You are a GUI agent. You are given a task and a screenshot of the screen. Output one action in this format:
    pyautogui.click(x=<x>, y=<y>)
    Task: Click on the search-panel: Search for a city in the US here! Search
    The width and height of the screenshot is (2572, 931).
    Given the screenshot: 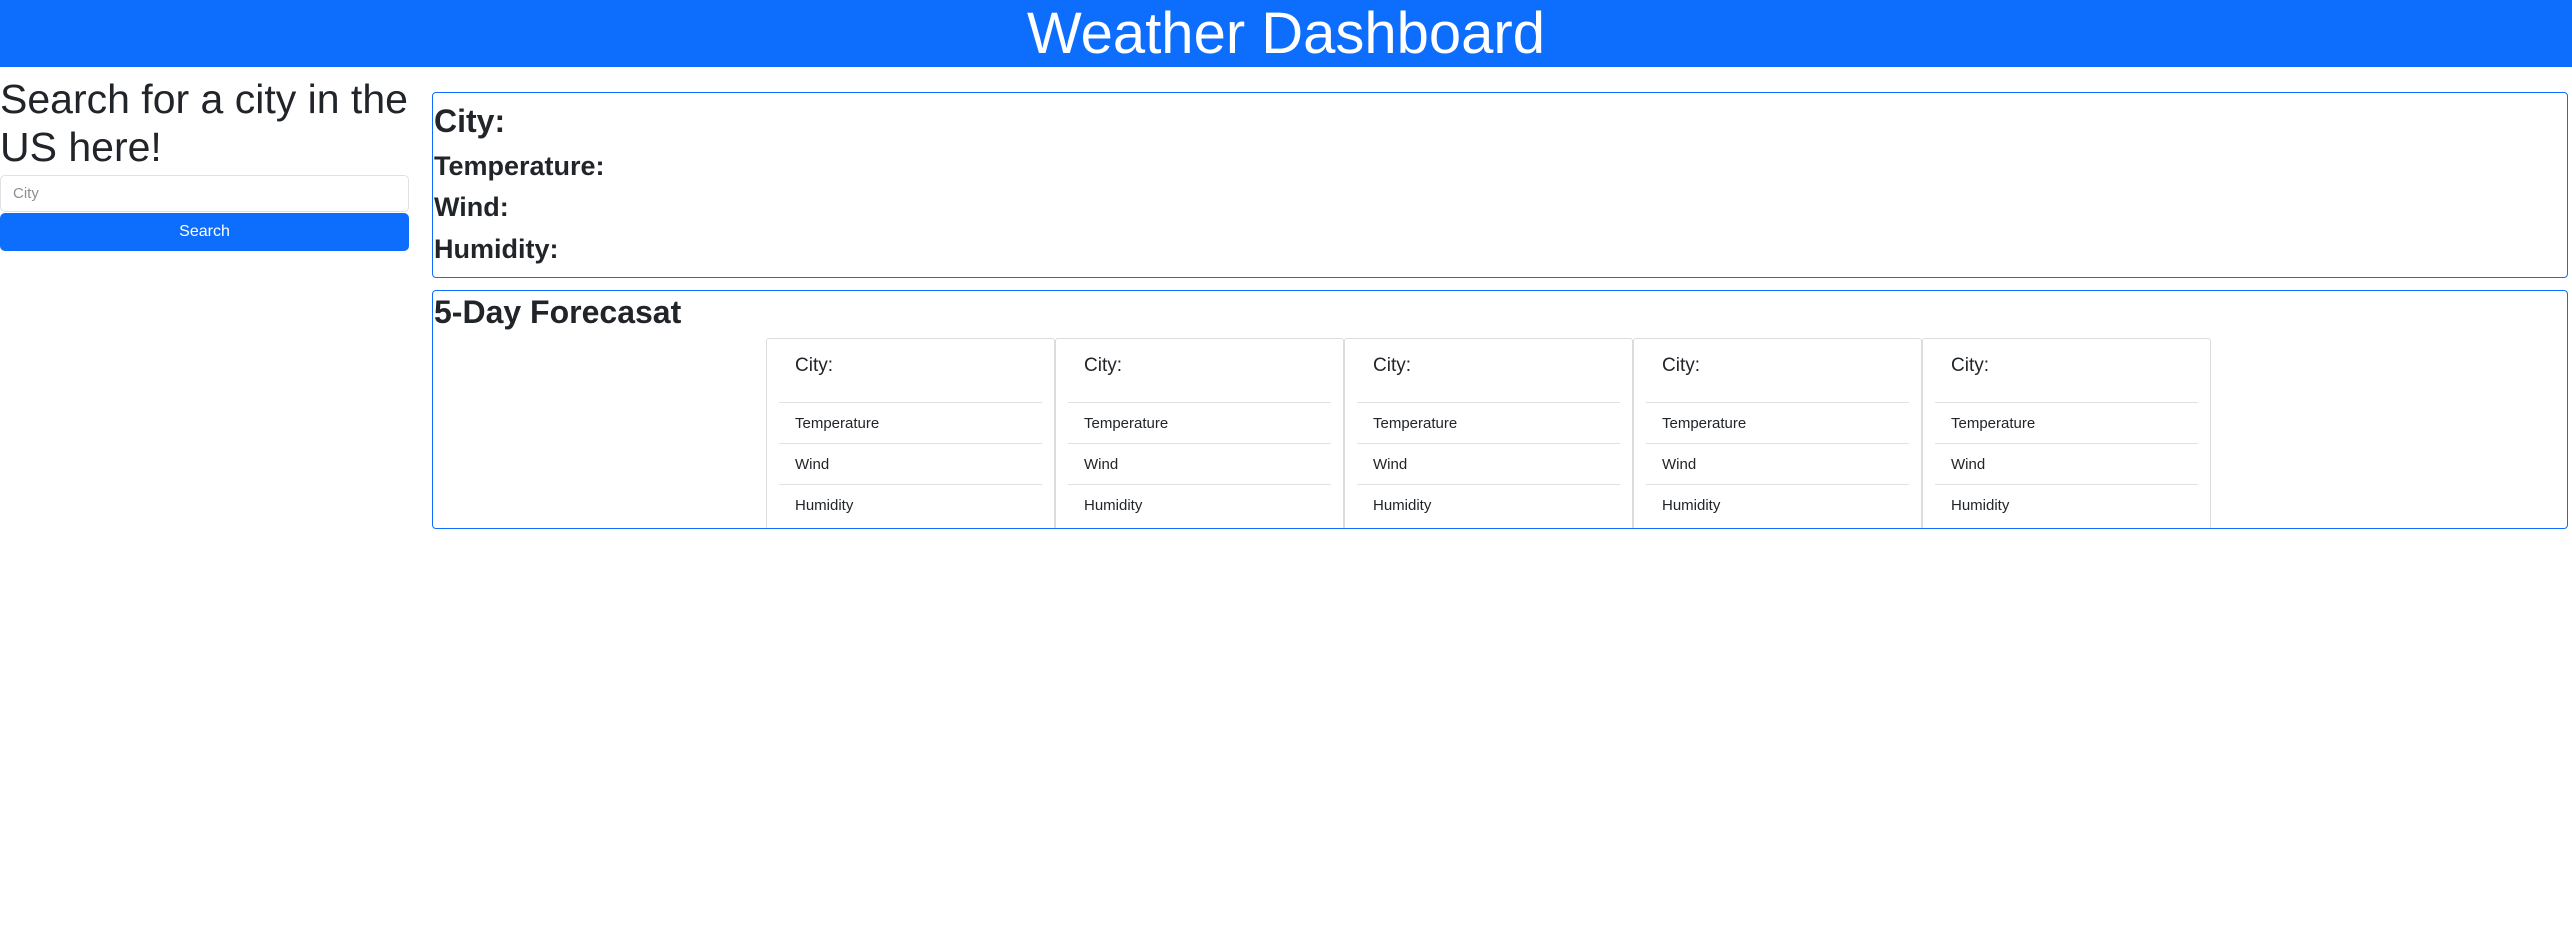 What is the action you would take?
    pyautogui.click(x=204, y=163)
    